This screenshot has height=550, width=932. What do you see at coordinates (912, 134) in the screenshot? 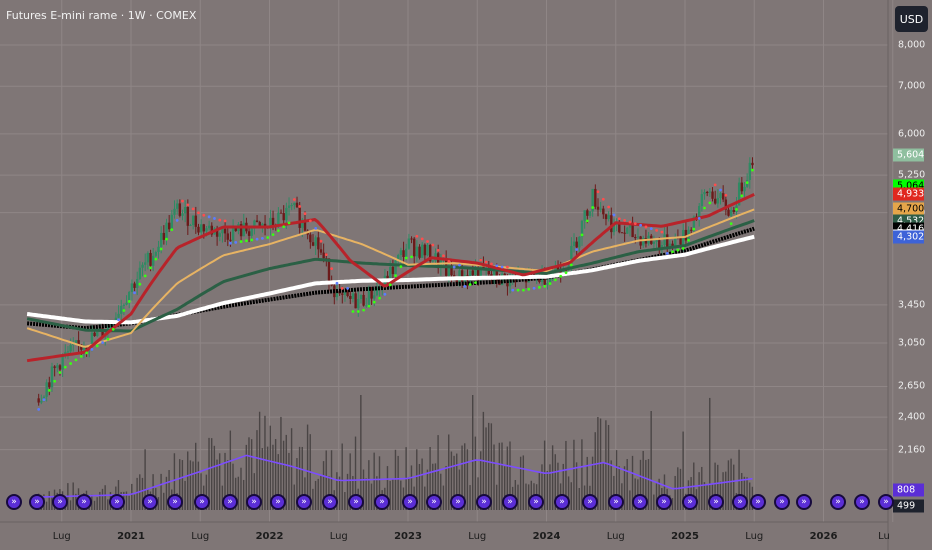
I see `y-tick-label: 6,000` at bounding box center [912, 134].